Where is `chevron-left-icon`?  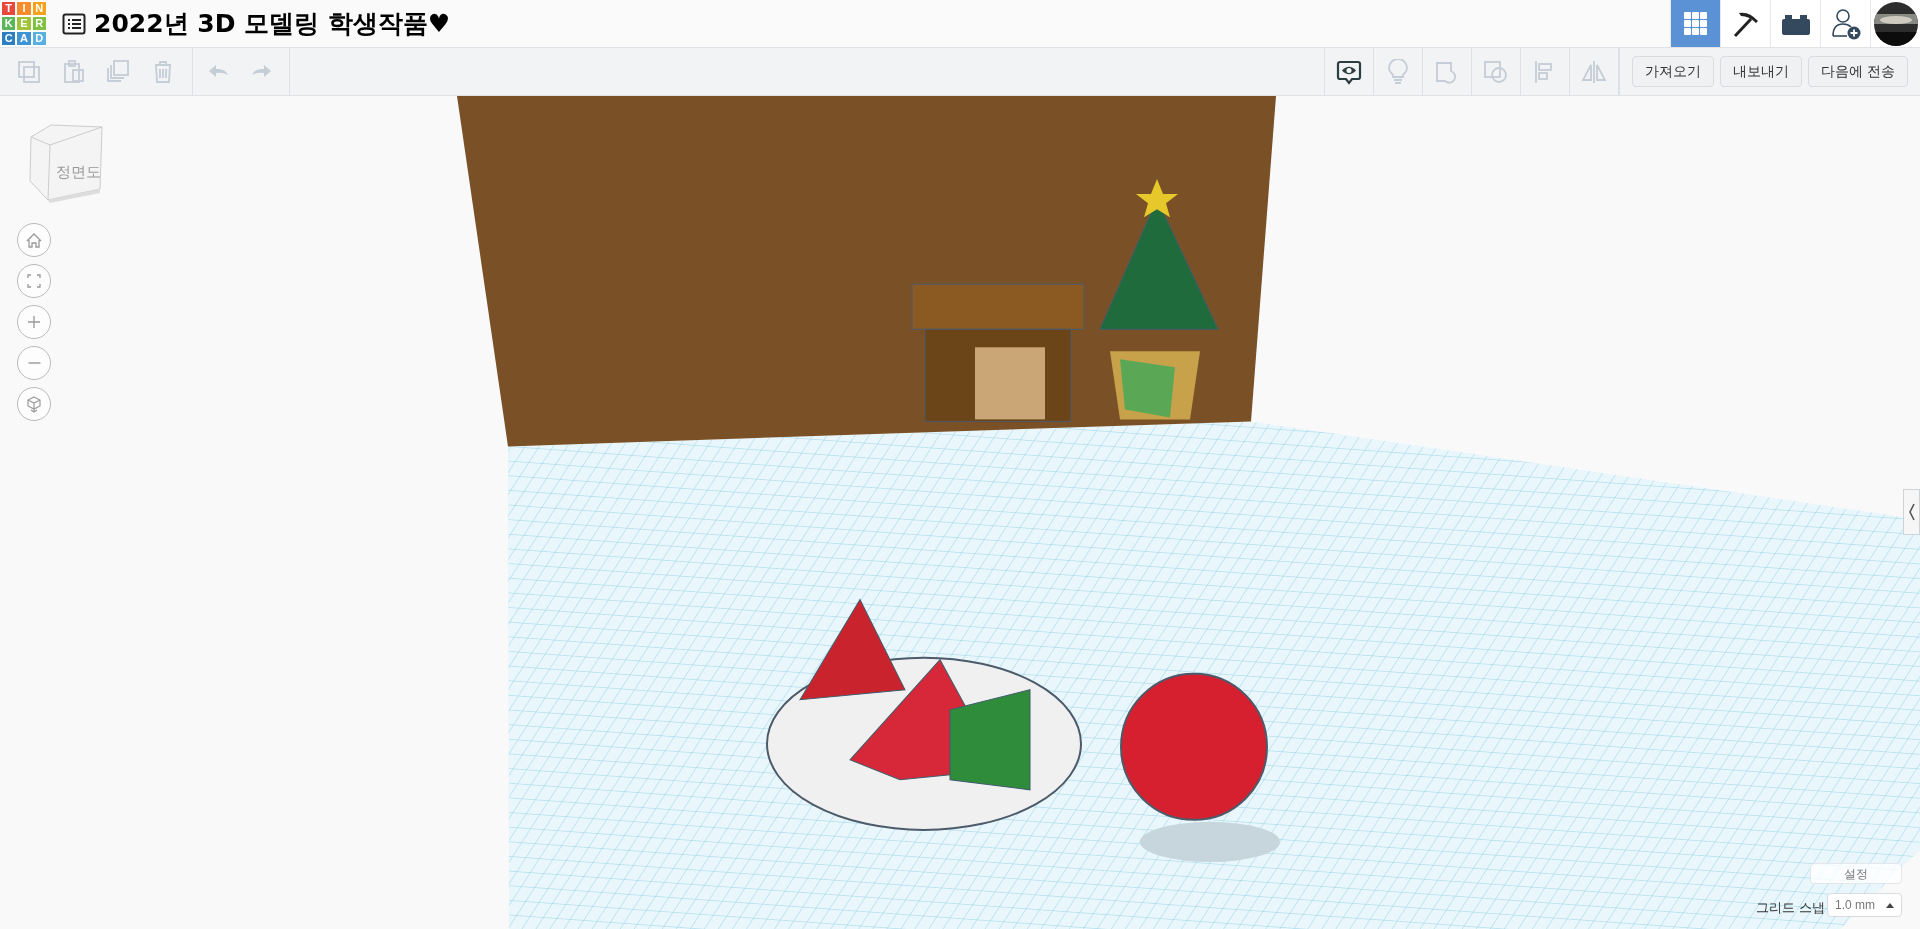
chevron-left-icon is located at coordinates (1911, 512).